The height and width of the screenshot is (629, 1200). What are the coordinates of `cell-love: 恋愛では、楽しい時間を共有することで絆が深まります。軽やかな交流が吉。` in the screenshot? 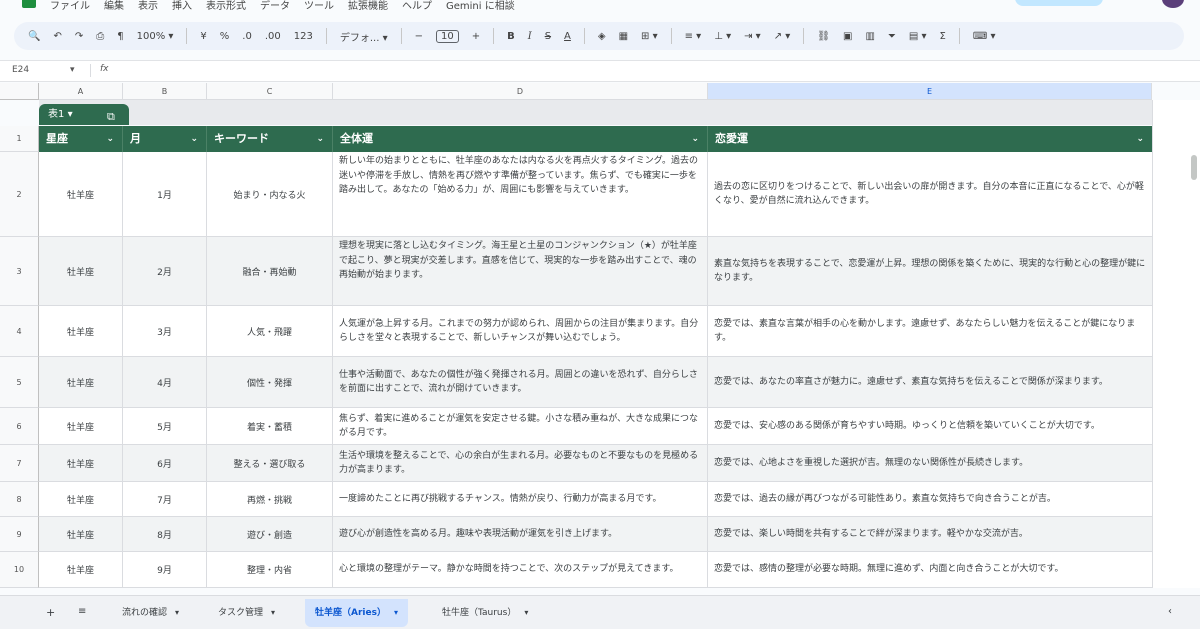 It's located at (930, 534).